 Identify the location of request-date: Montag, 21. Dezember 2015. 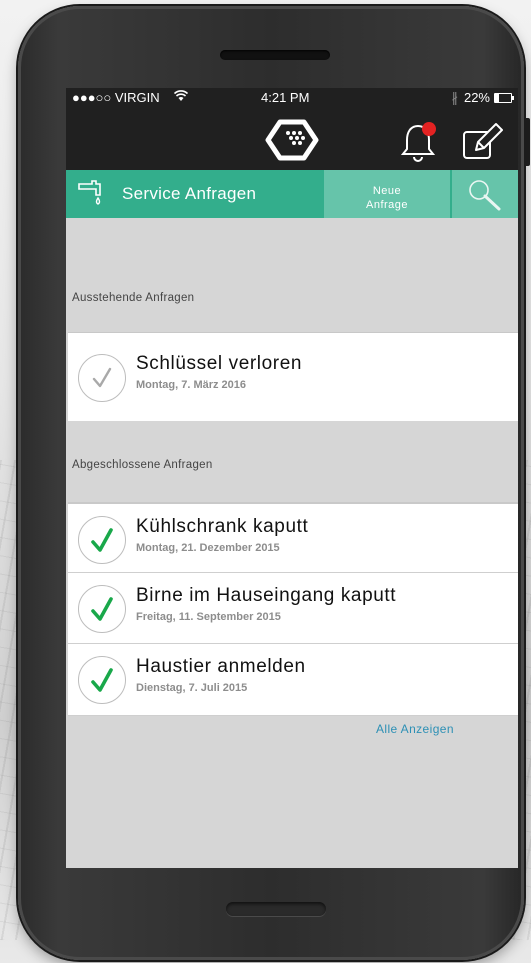
(208, 548).